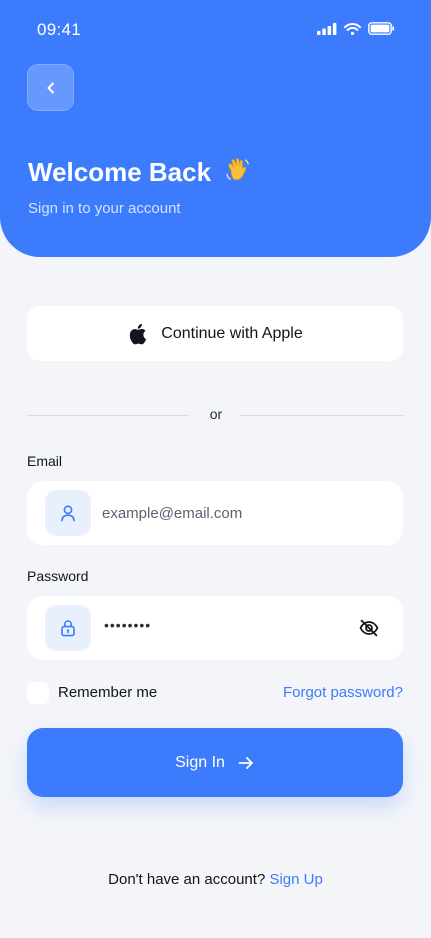 The width and height of the screenshot is (431, 938). I want to click on cellular-signal-icon, so click(327, 28).